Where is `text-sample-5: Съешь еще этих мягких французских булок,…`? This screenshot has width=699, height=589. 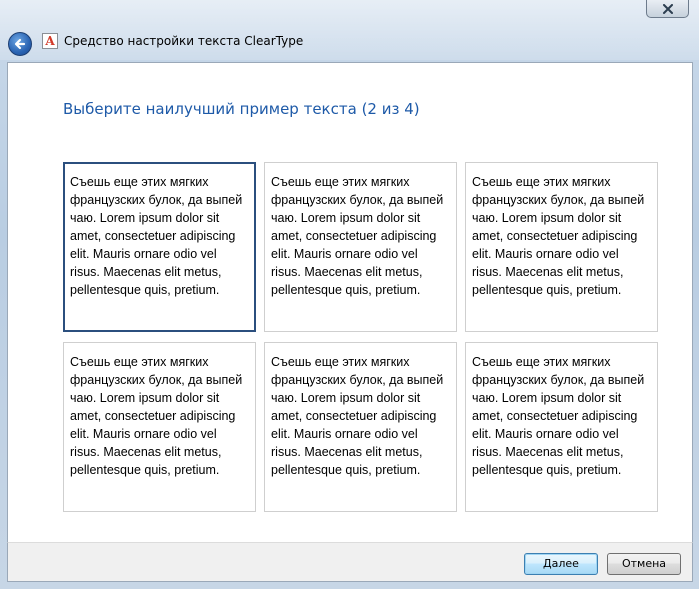
text-sample-5: Съешь еще этих мягких французских булок,… is located at coordinates (360, 427).